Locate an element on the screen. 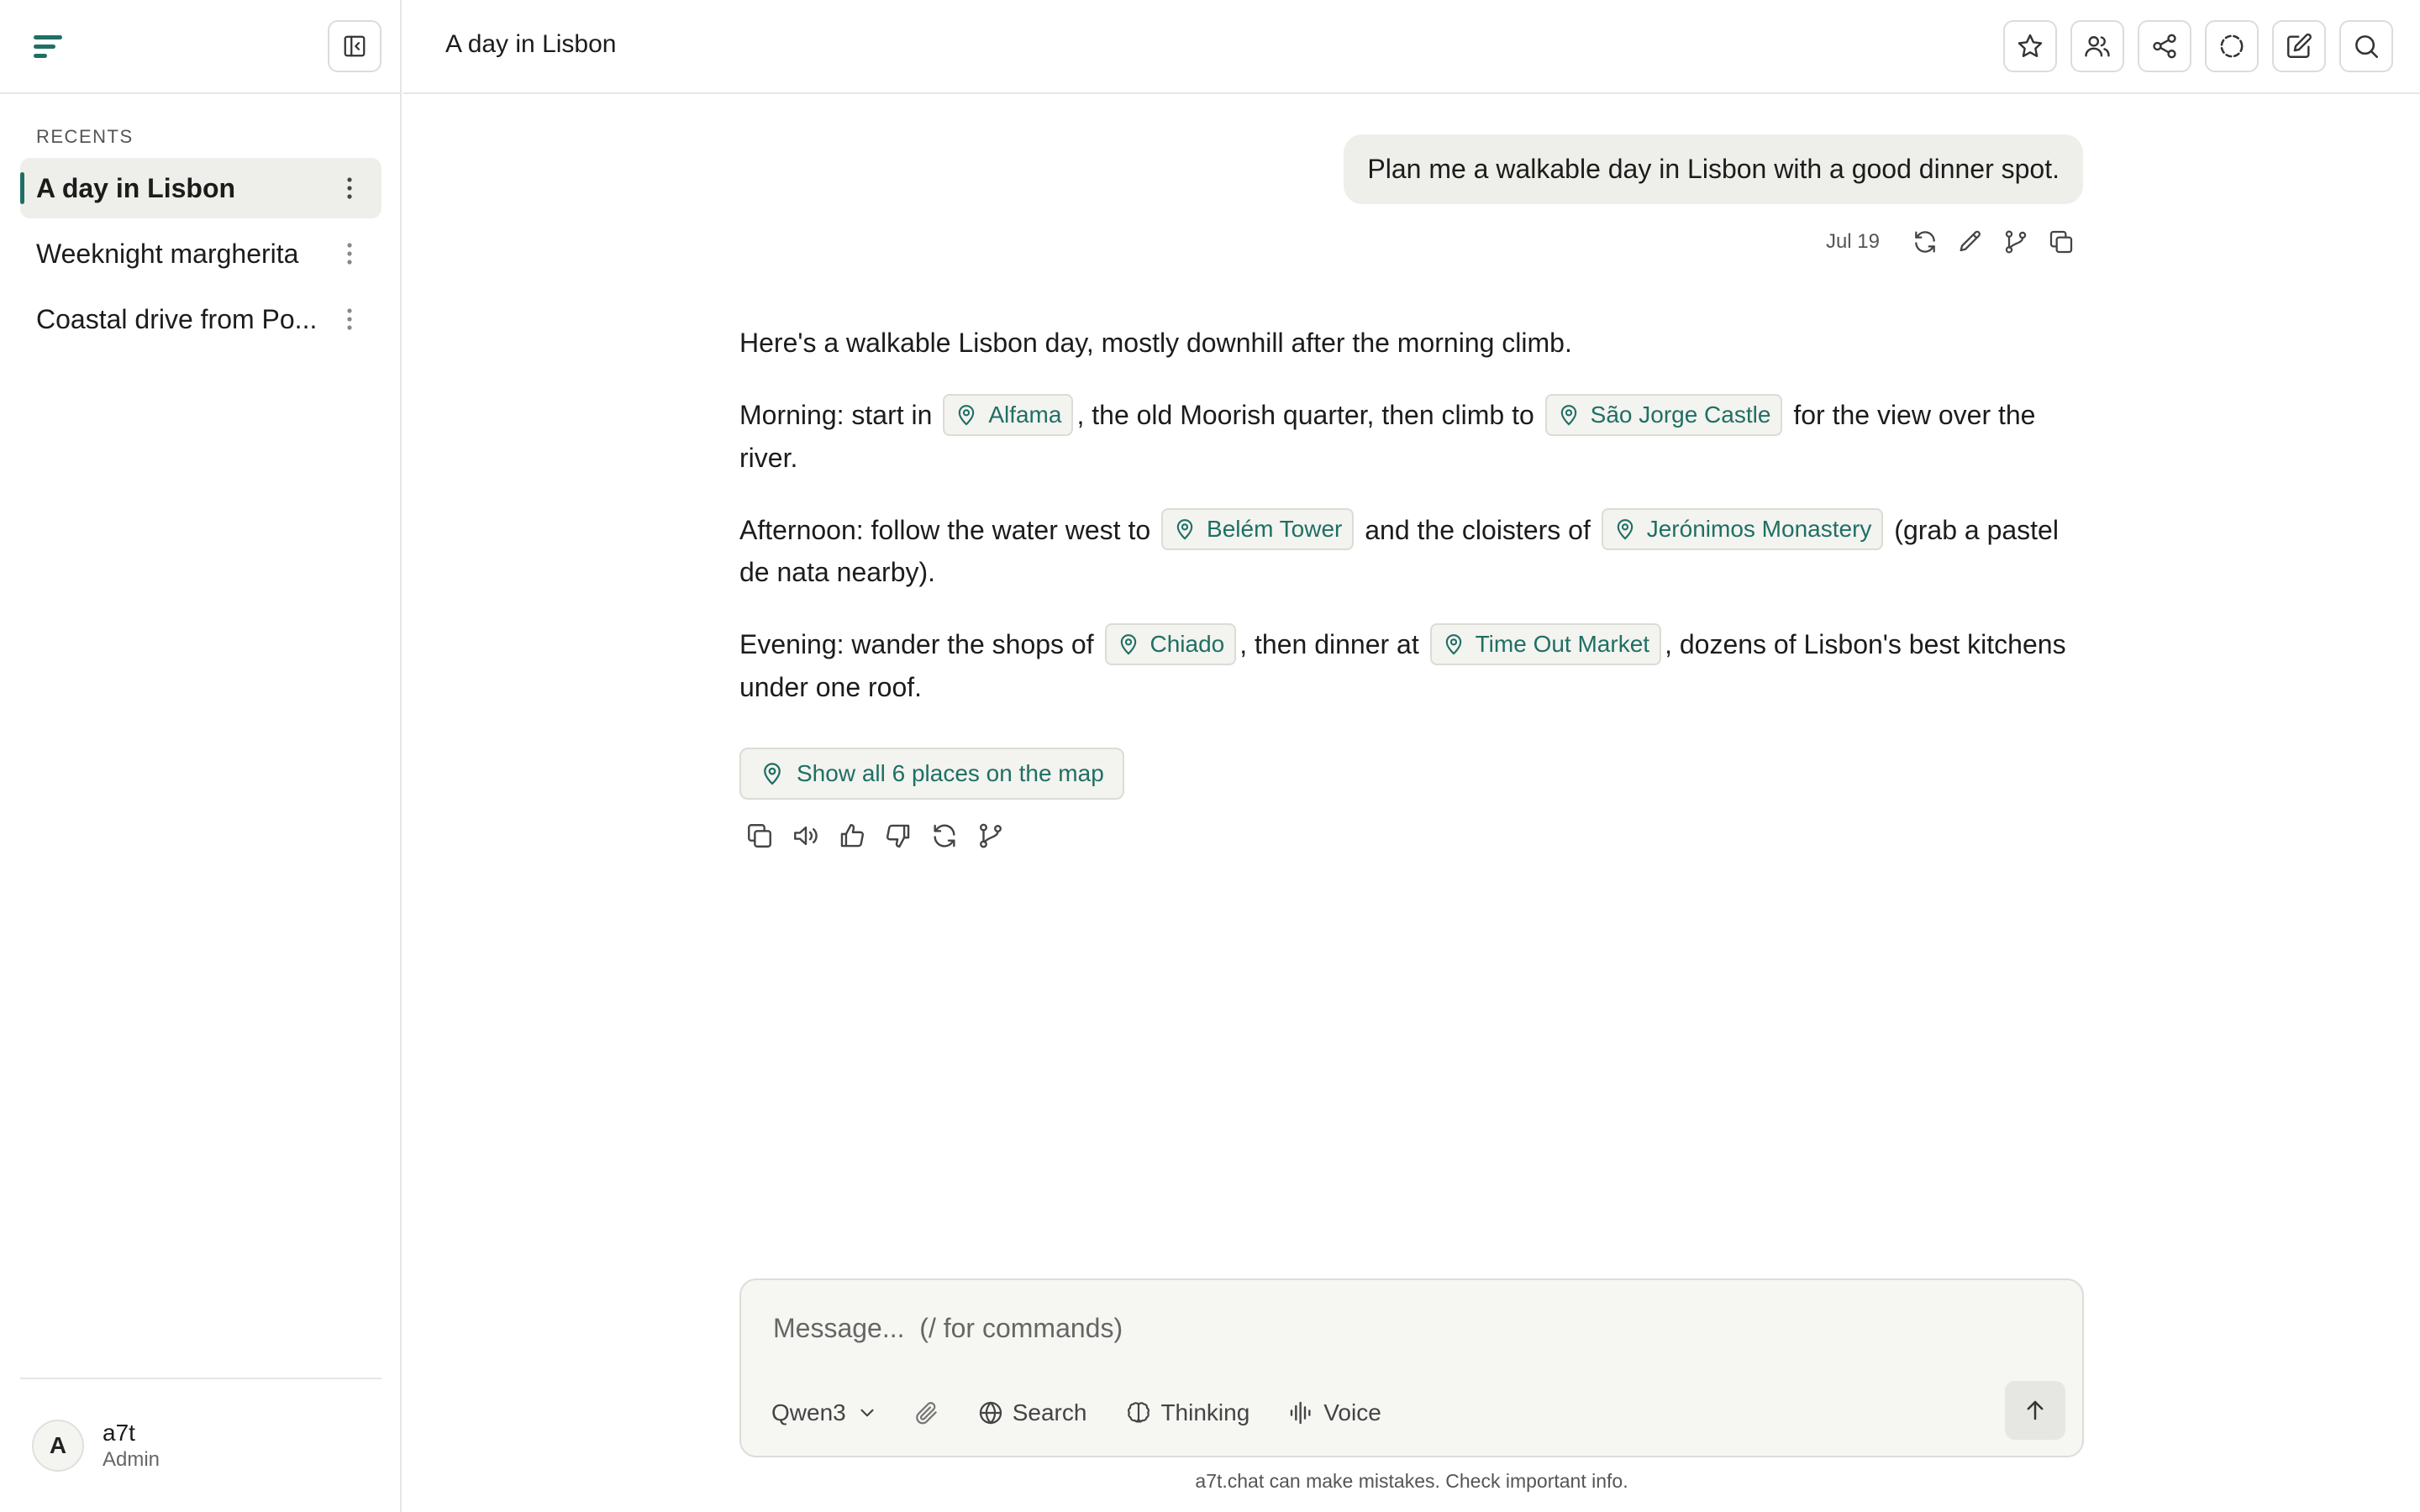 The height and width of the screenshot is (1512, 2420). top-bar: A day in Lisbon is located at coordinates (1411, 47).